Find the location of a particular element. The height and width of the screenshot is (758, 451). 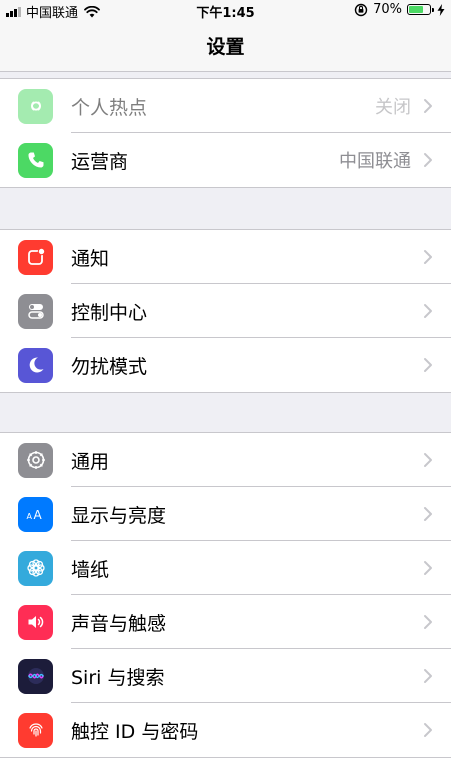

settings-row-display-brightness: A A 显示与亮度 is located at coordinates (225, 514).